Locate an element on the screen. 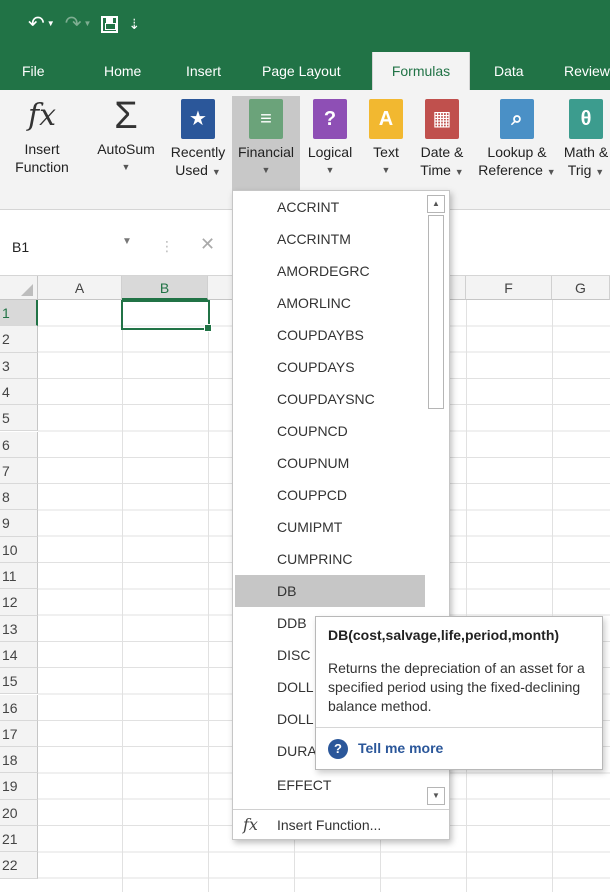 This screenshot has width=610, height=892. row-header: 2 is located at coordinates (19, 339).